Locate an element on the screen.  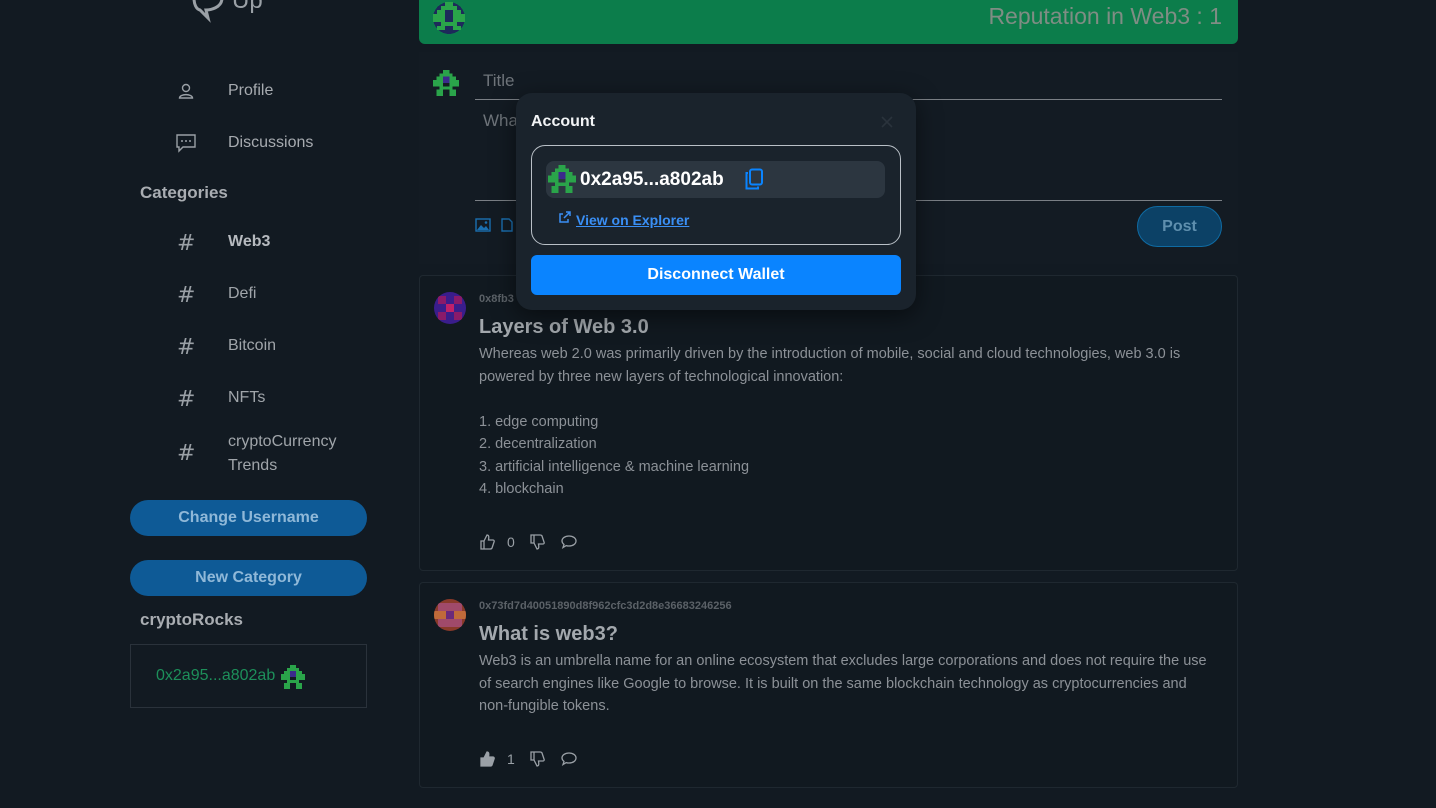
chat-icon is located at coordinates (186, 143).